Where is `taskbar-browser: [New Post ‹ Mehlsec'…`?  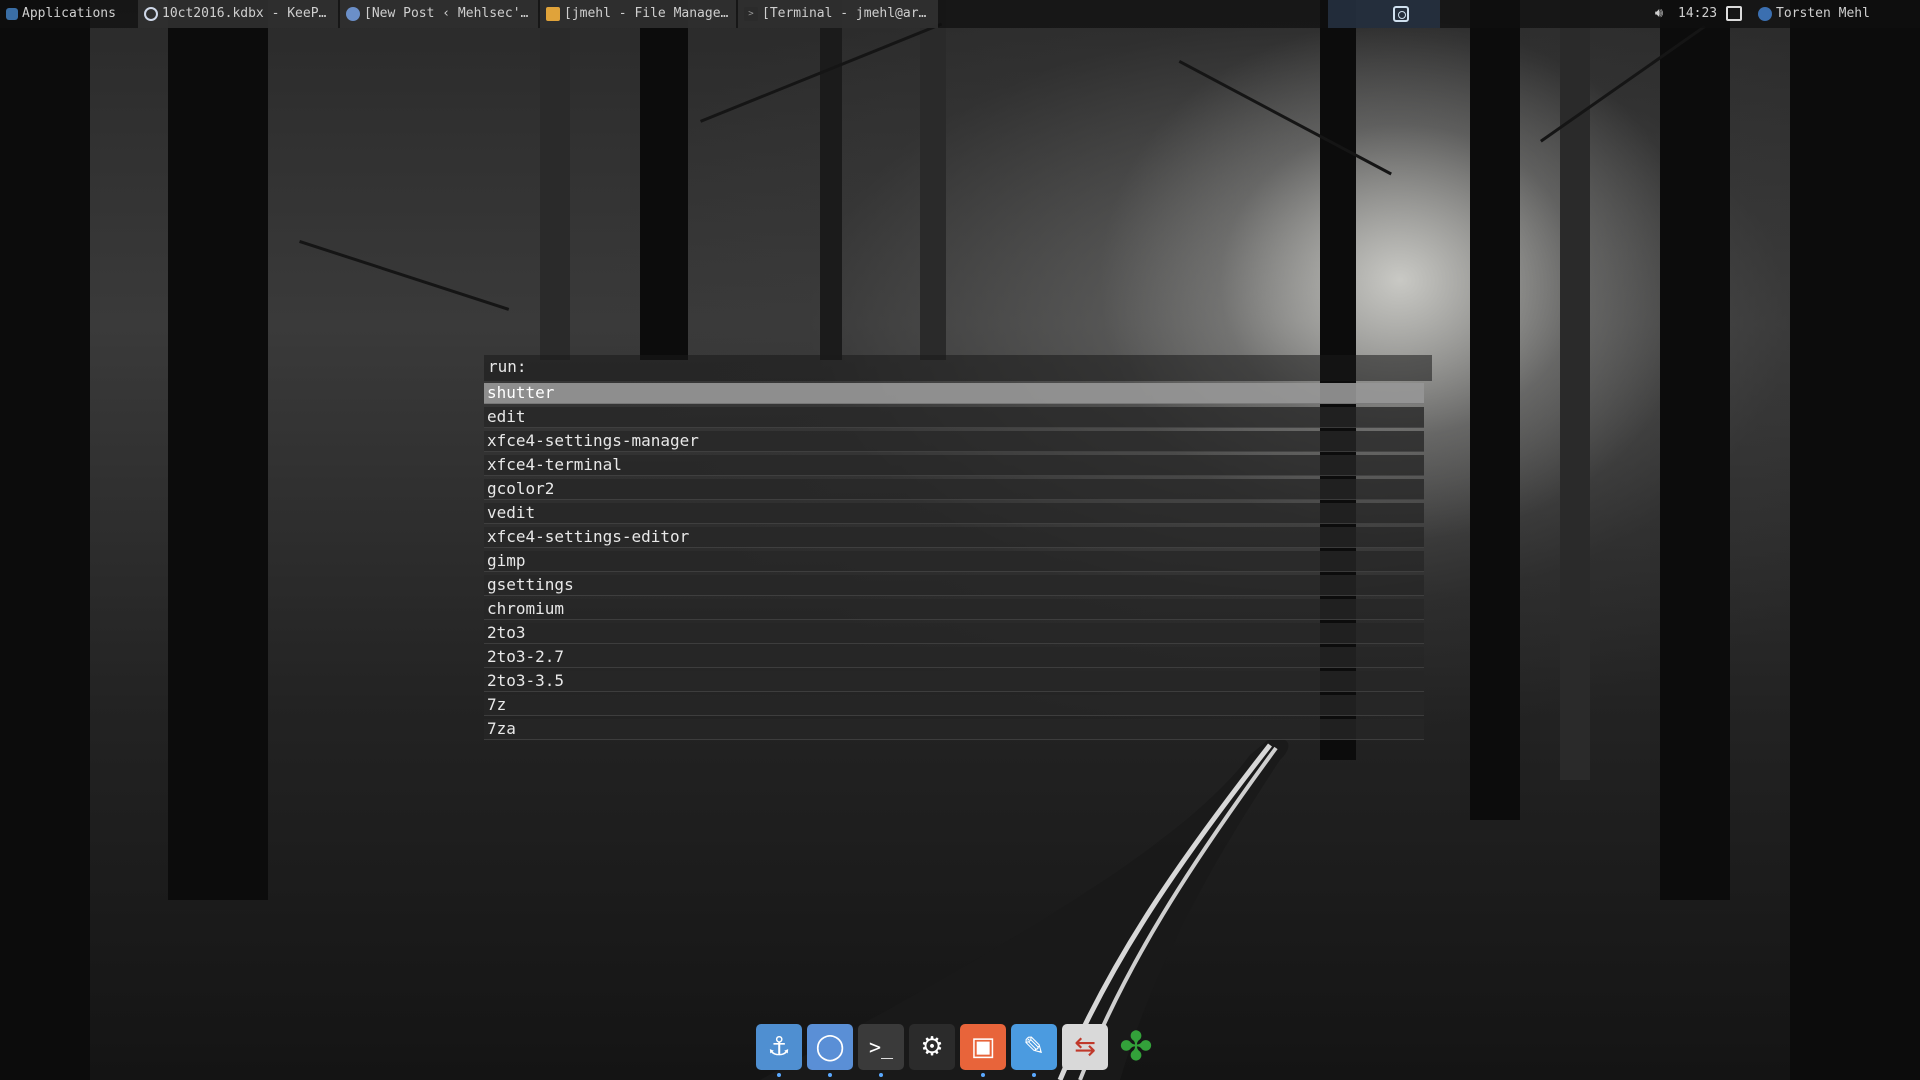
taskbar-browser: [New Post ‹ Mehlsec'… is located at coordinates (439, 14).